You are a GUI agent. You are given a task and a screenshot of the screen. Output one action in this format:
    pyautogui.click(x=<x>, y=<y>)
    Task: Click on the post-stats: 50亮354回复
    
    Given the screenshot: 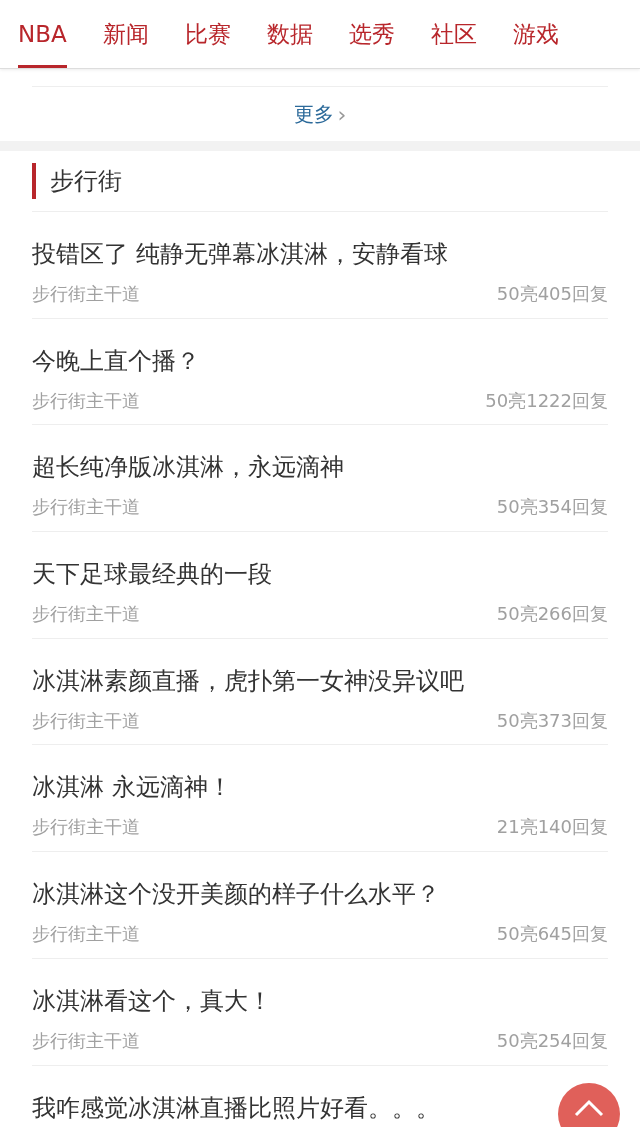 What is the action you would take?
    pyautogui.click(x=552, y=507)
    